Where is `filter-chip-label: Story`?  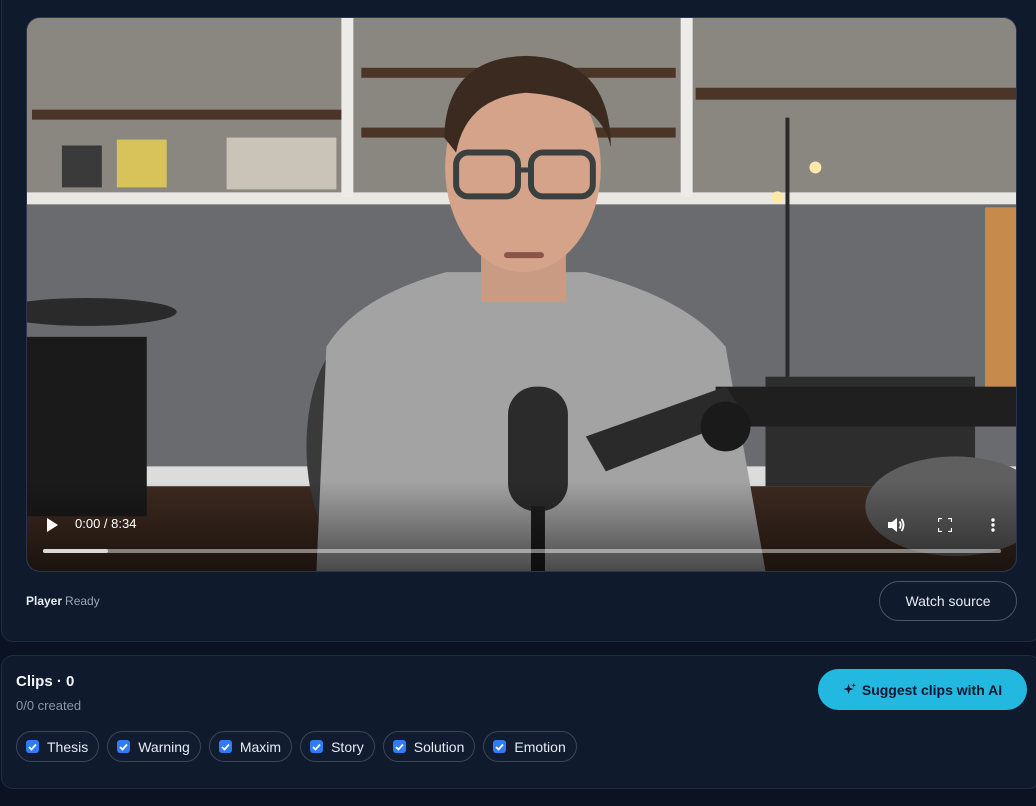
filter-chip-label: Story is located at coordinates (347, 746).